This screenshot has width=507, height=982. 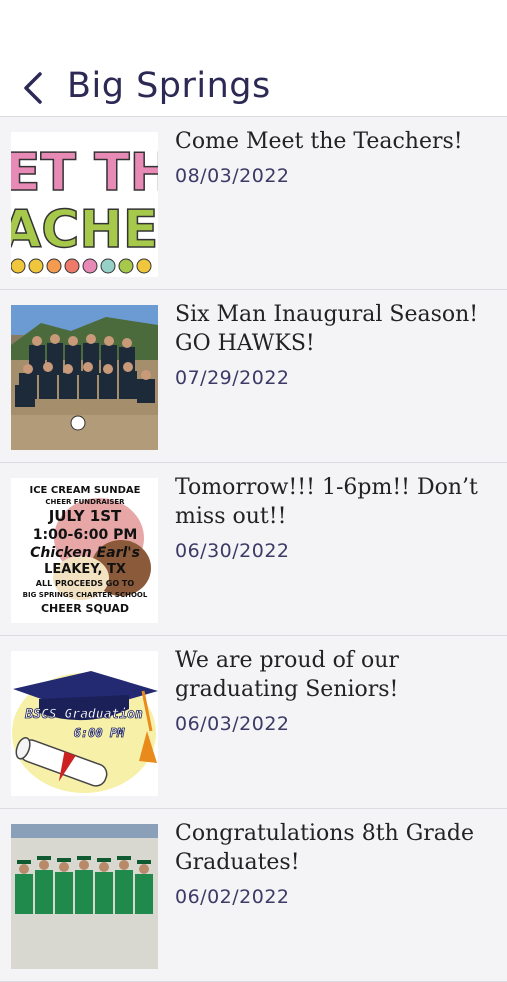 What do you see at coordinates (253, 58) in the screenshot?
I see `app-header: Big Springs` at bounding box center [253, 58].